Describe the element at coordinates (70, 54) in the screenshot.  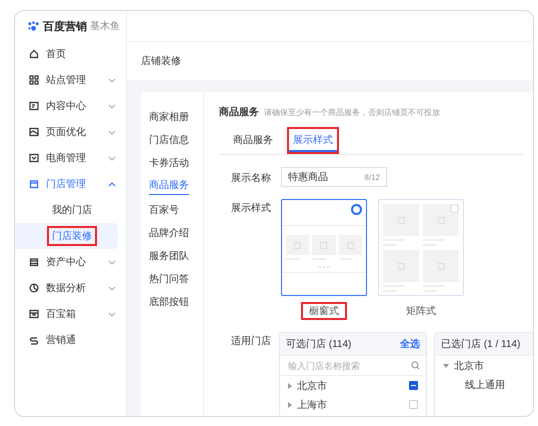
I see `nav-item: 首页` at that location.